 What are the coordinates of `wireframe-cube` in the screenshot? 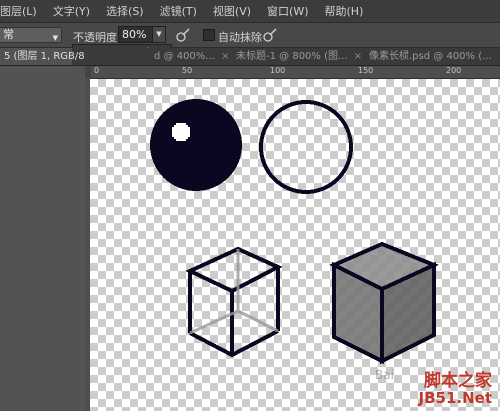 It's located at (234, 302).